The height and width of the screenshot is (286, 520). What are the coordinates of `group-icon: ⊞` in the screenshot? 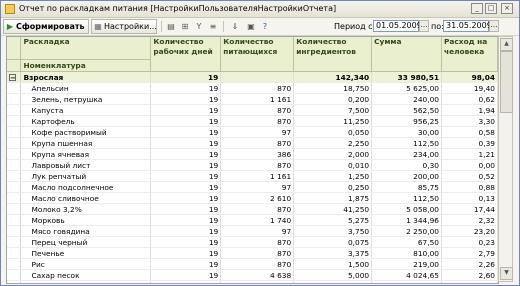 It's located at (185, 26).